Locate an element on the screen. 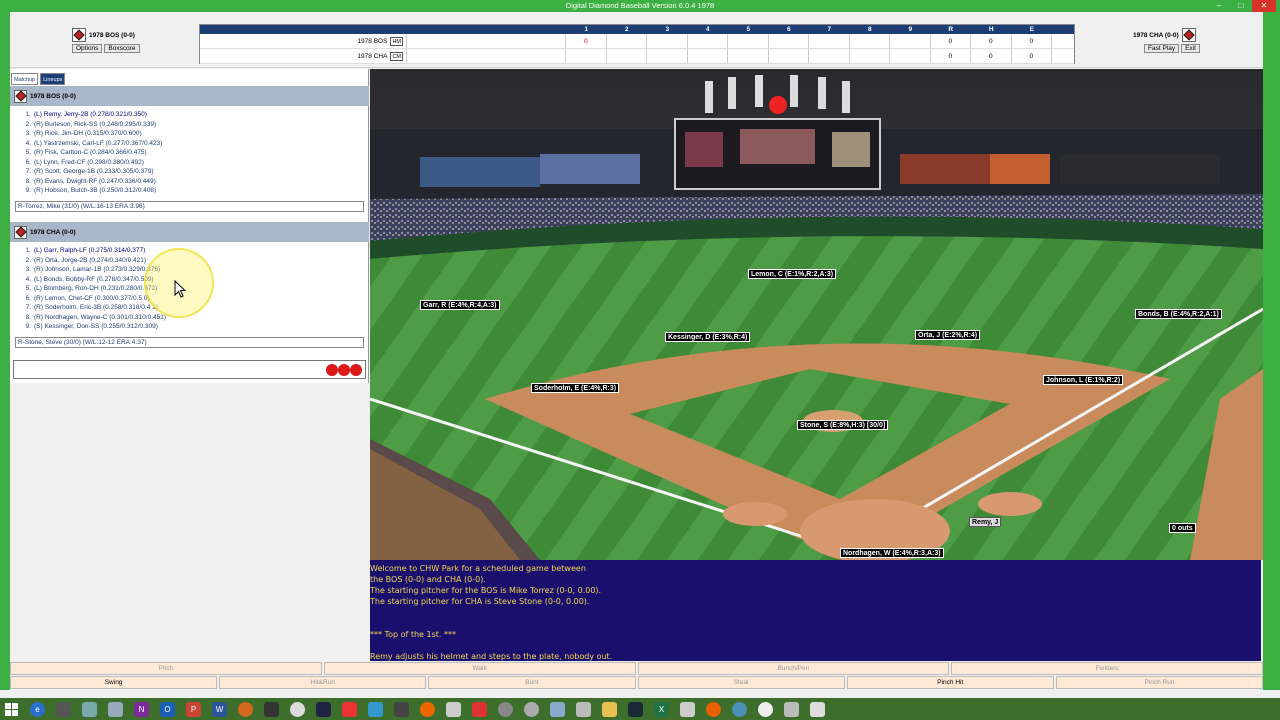 The width and height of the screenshot is (1280, 720). outlook-icon: O is located at coordinates (167, 709).